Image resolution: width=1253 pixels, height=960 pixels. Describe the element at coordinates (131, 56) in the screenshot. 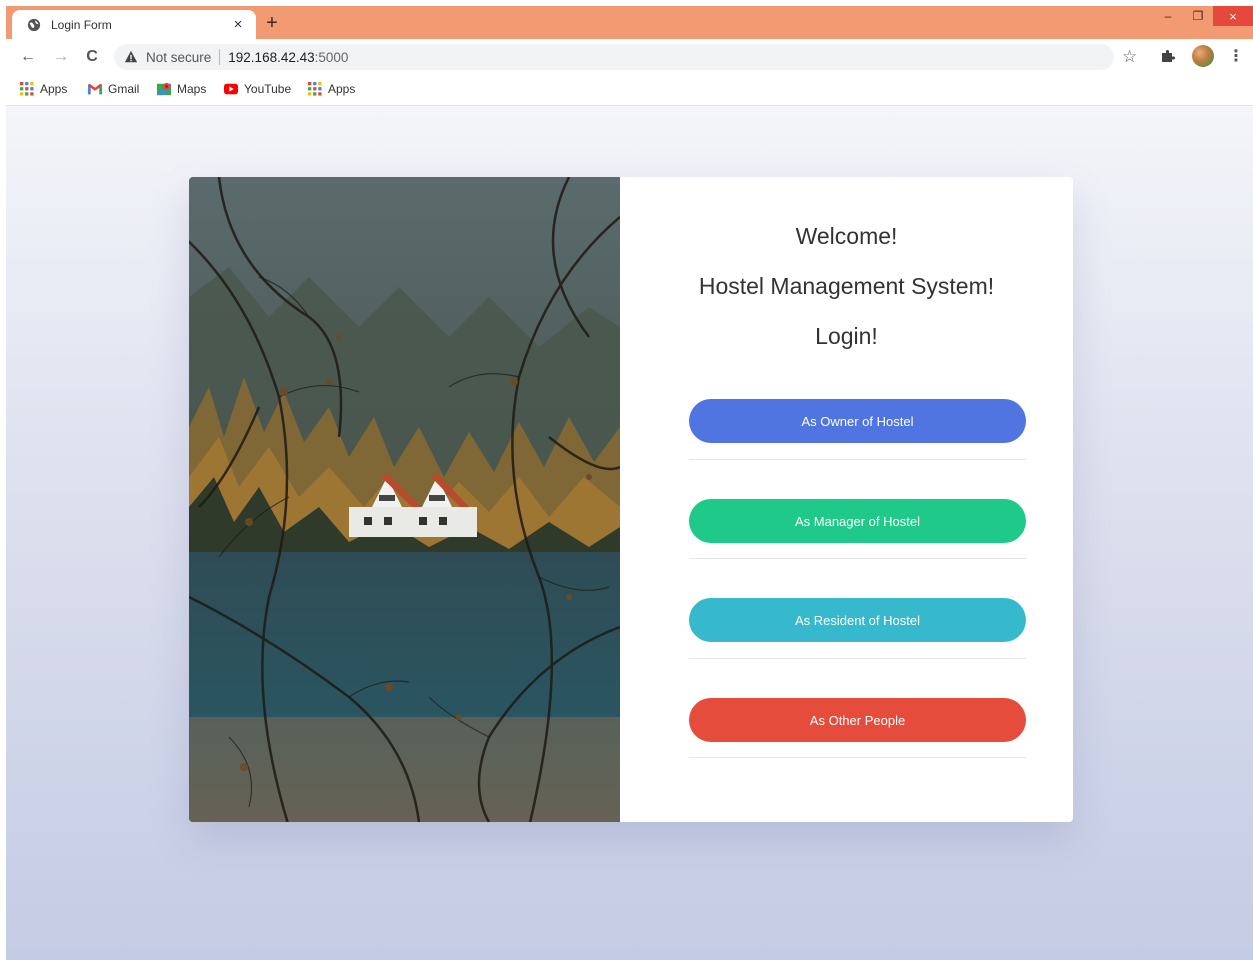

I see `warning-icon` at that location.